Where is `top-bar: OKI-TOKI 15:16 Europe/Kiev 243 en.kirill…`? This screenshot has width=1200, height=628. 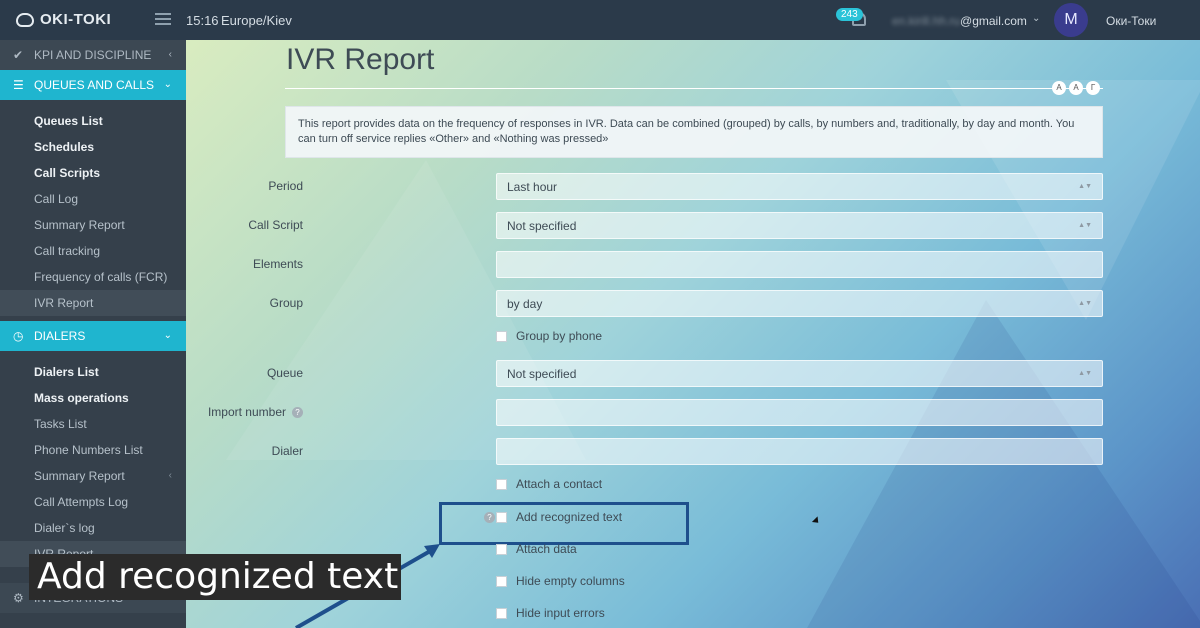 top-bar: OKI-TOKI 15:16 Europe/Kiev 243 en.kirill… is located at coordinates (600, 20).